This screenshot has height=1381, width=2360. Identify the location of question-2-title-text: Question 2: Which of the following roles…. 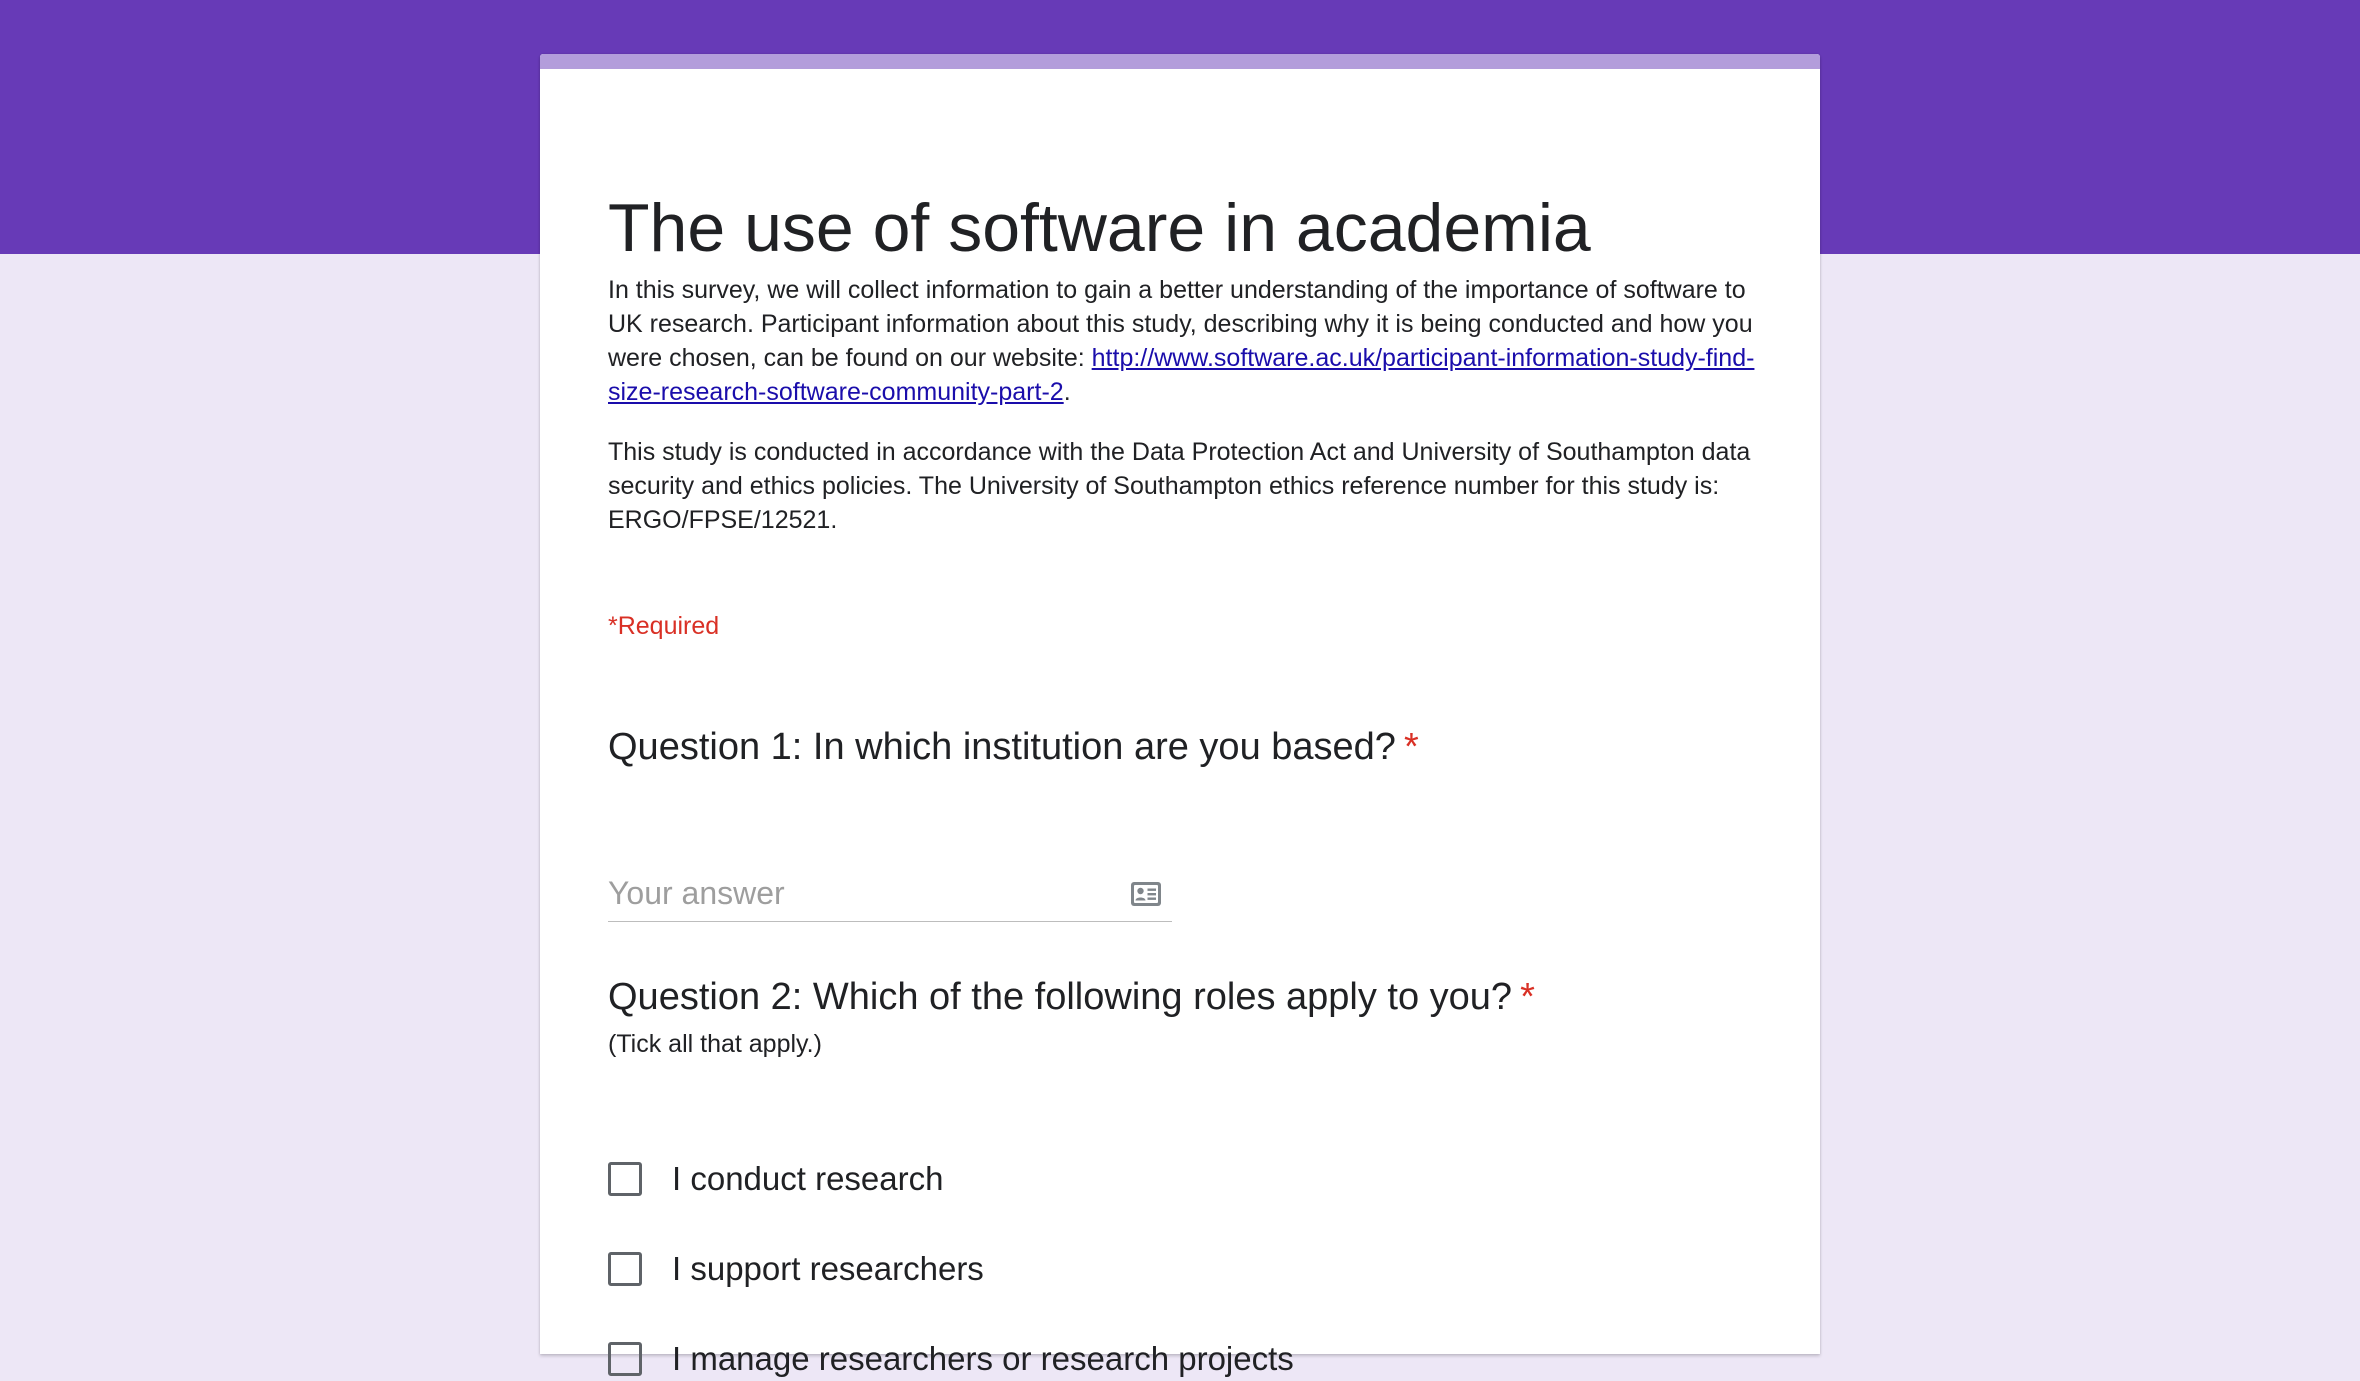
(1060, 997).